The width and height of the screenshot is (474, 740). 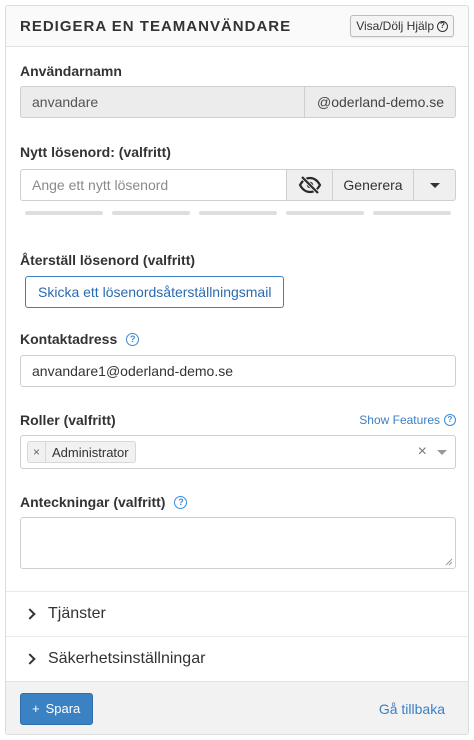 I want to click on toggle-help-label: Visa/Dölj Hjälp, so click(x=395, y=26).